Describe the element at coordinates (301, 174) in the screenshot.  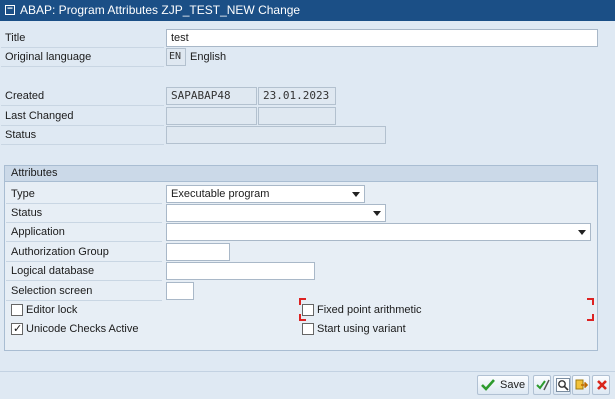
I see `attributes-header: Attributes` at that location.